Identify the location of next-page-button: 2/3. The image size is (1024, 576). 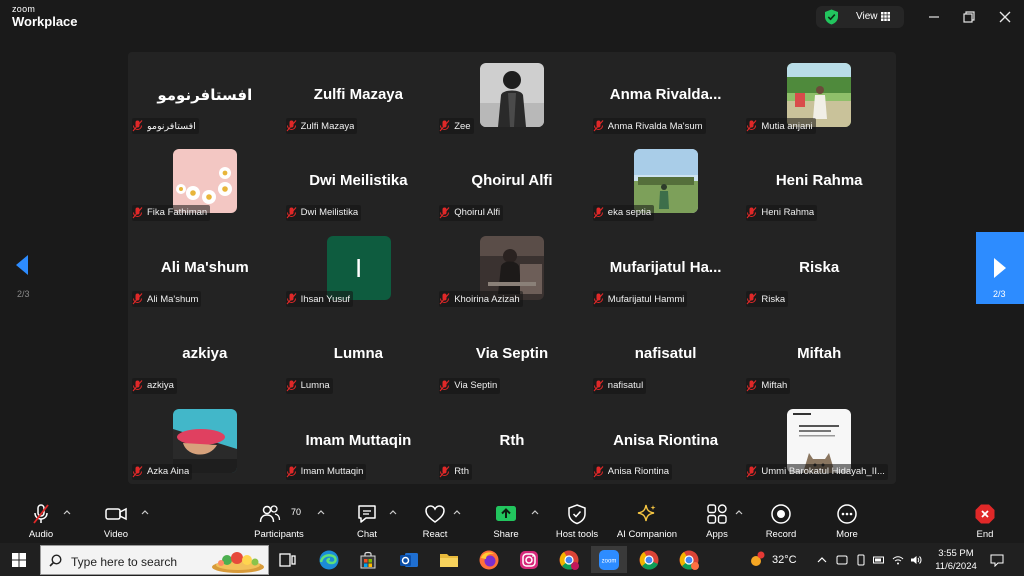
(1000, 268).